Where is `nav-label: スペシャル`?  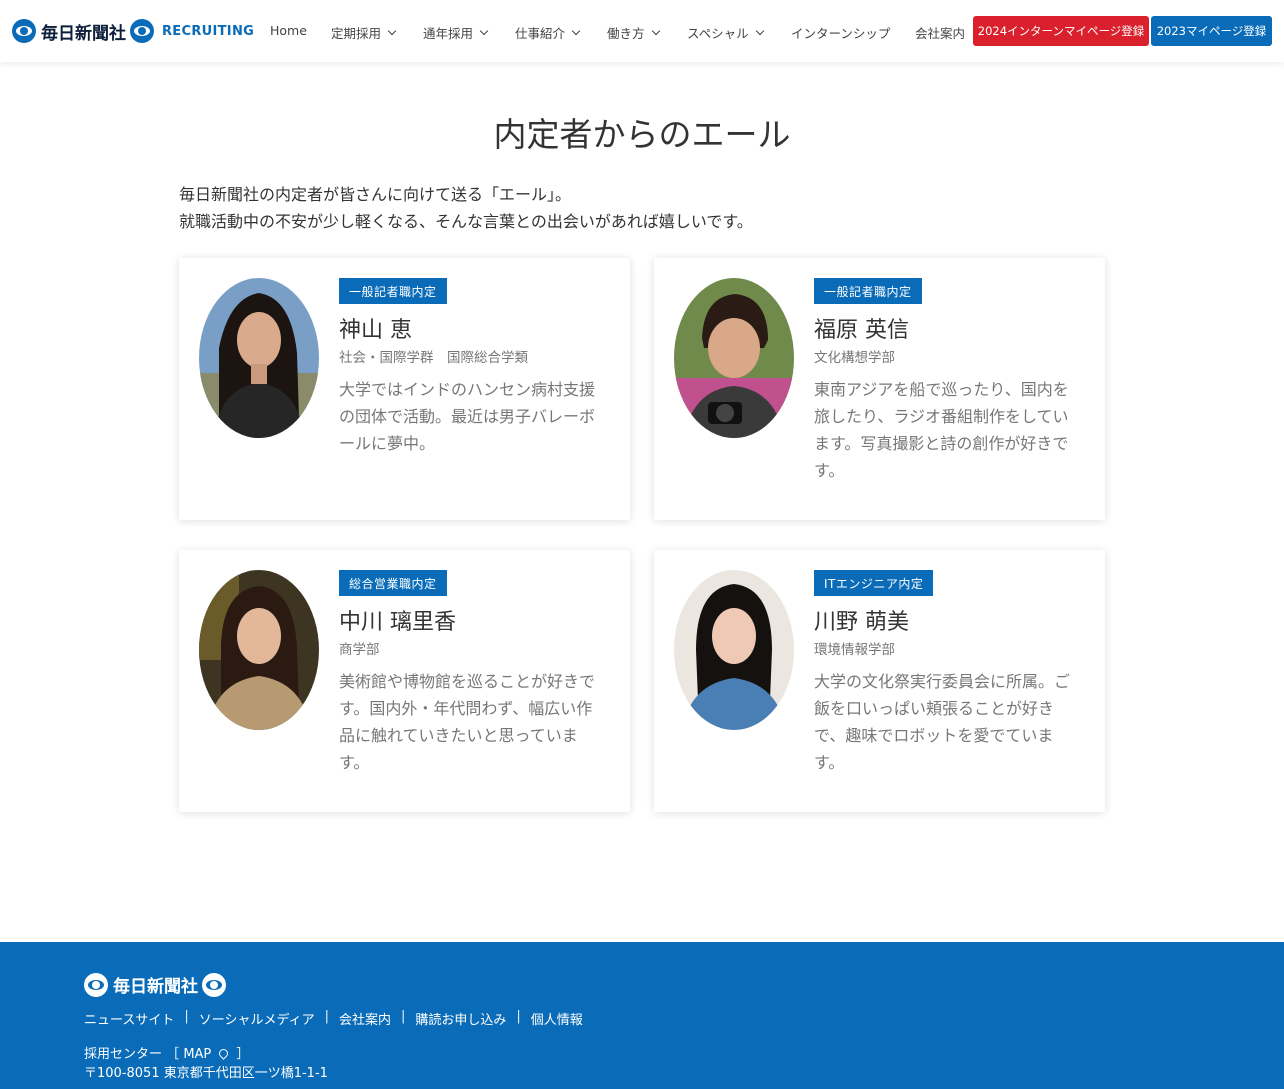
nav-label: スペシャル is located at coordinates (718, 33).